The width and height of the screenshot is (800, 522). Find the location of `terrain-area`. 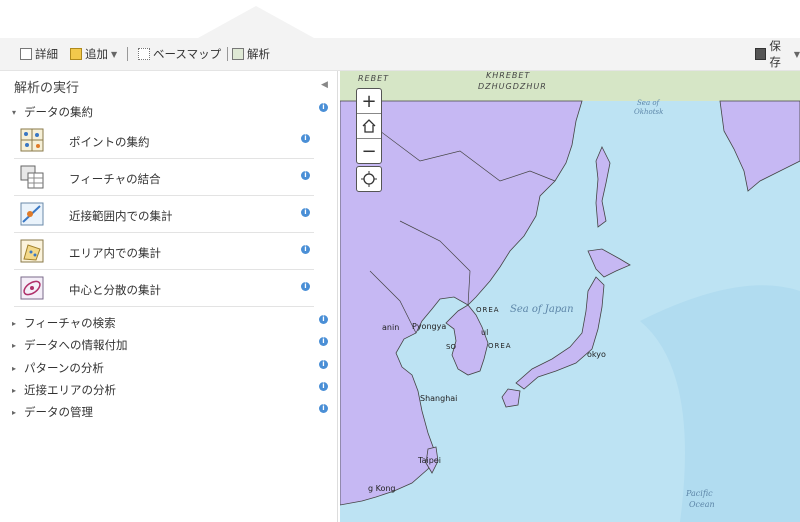

terrain-area is located at coordinates (570, 86).